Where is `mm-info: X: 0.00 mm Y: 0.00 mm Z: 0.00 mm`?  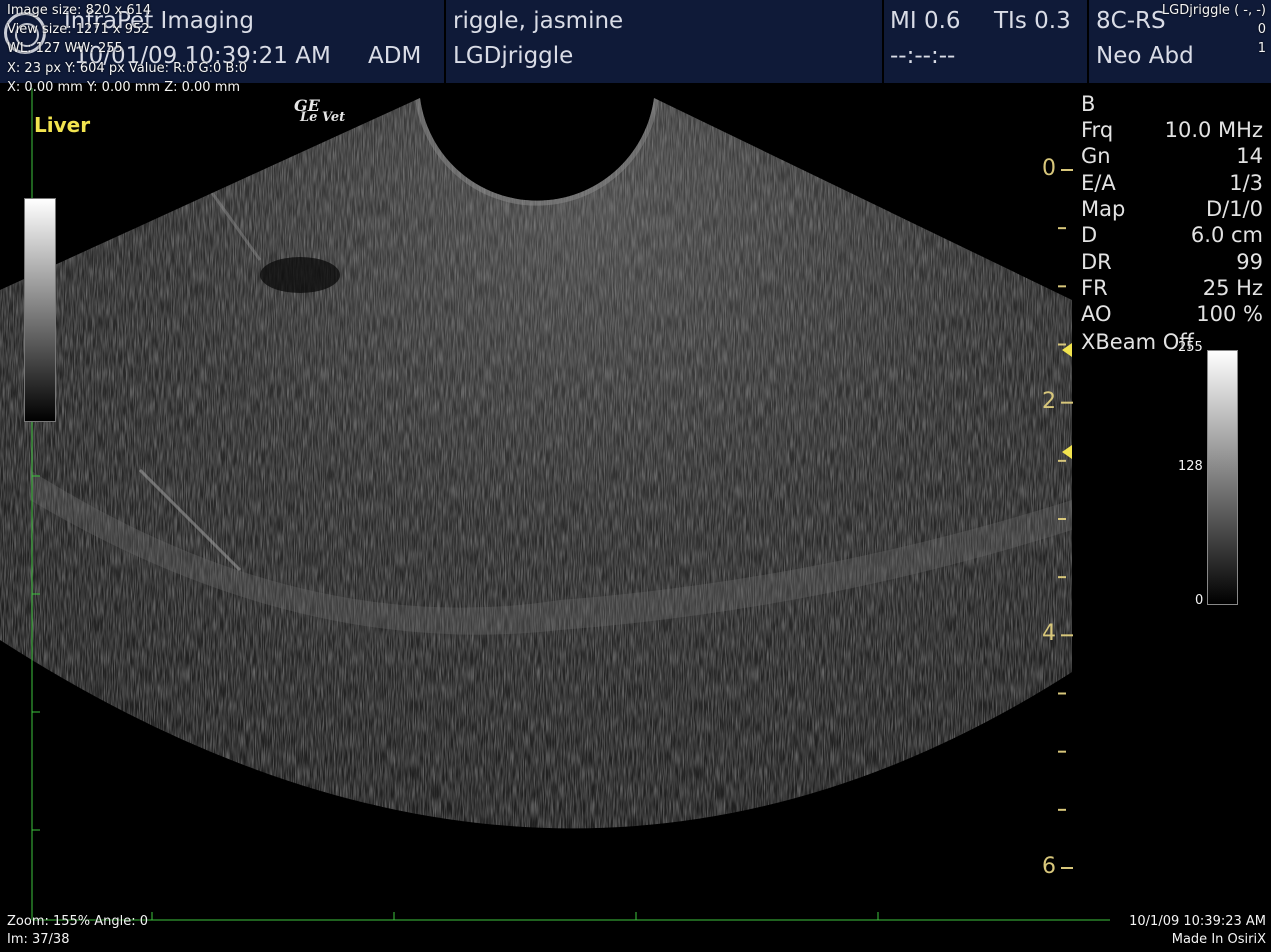
mm-info: X: 0.00 mm Y: 0.00 mm Z: 0.00 mm is located at coordinates (124, 87).